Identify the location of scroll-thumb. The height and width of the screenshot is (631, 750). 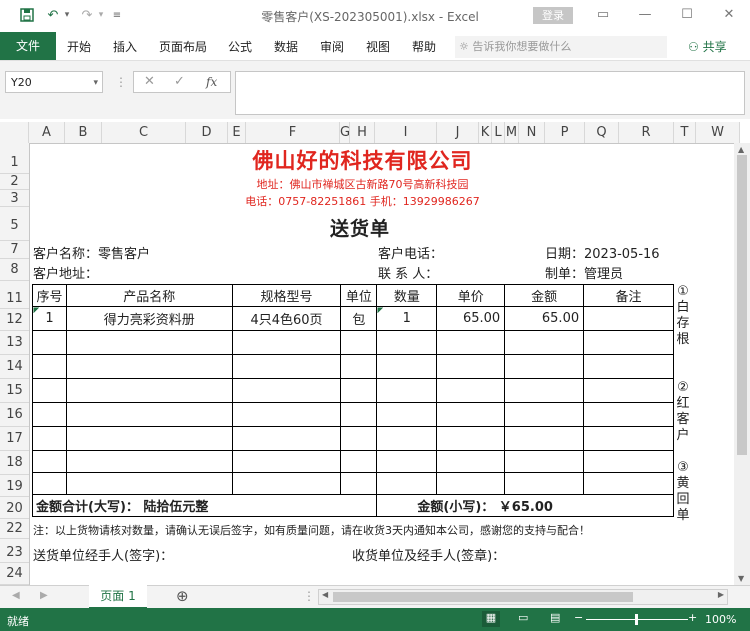
(742, 305).